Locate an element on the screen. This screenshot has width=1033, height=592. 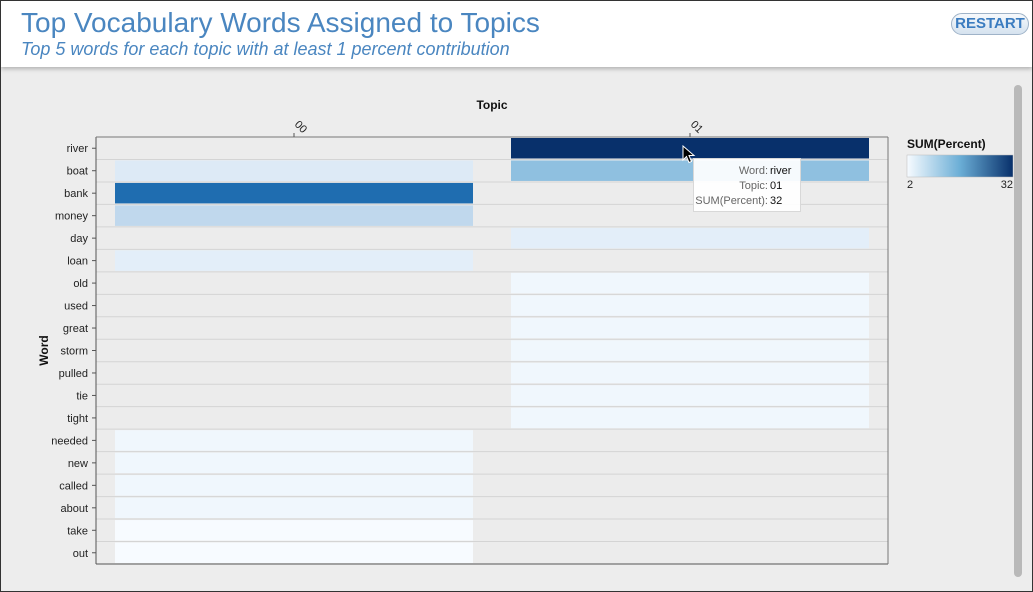
y-axis-title: Word is located at coordinates (44, 350).